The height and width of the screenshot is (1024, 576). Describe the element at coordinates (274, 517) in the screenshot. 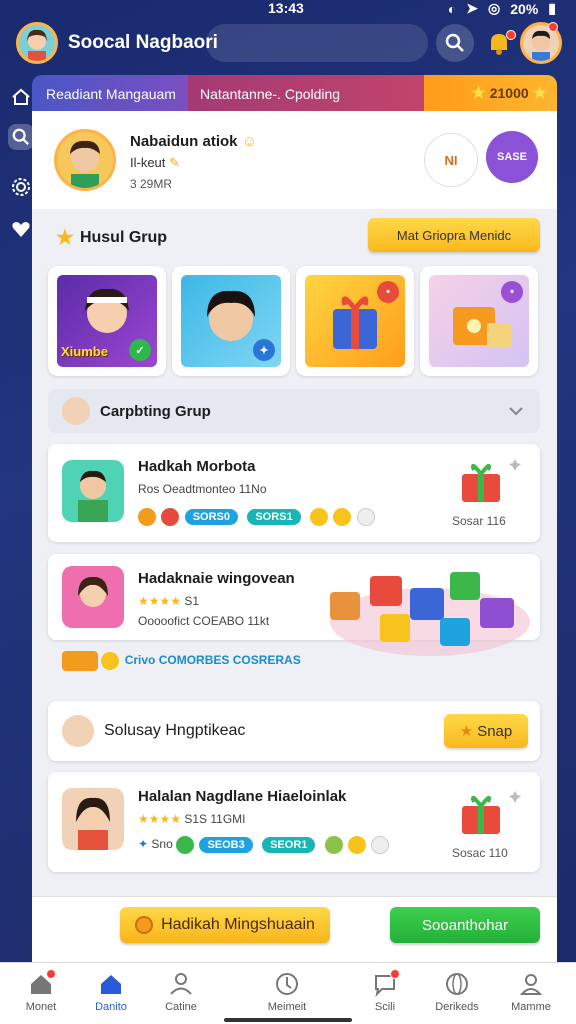

I see `card-pill: SORS1` at that location.